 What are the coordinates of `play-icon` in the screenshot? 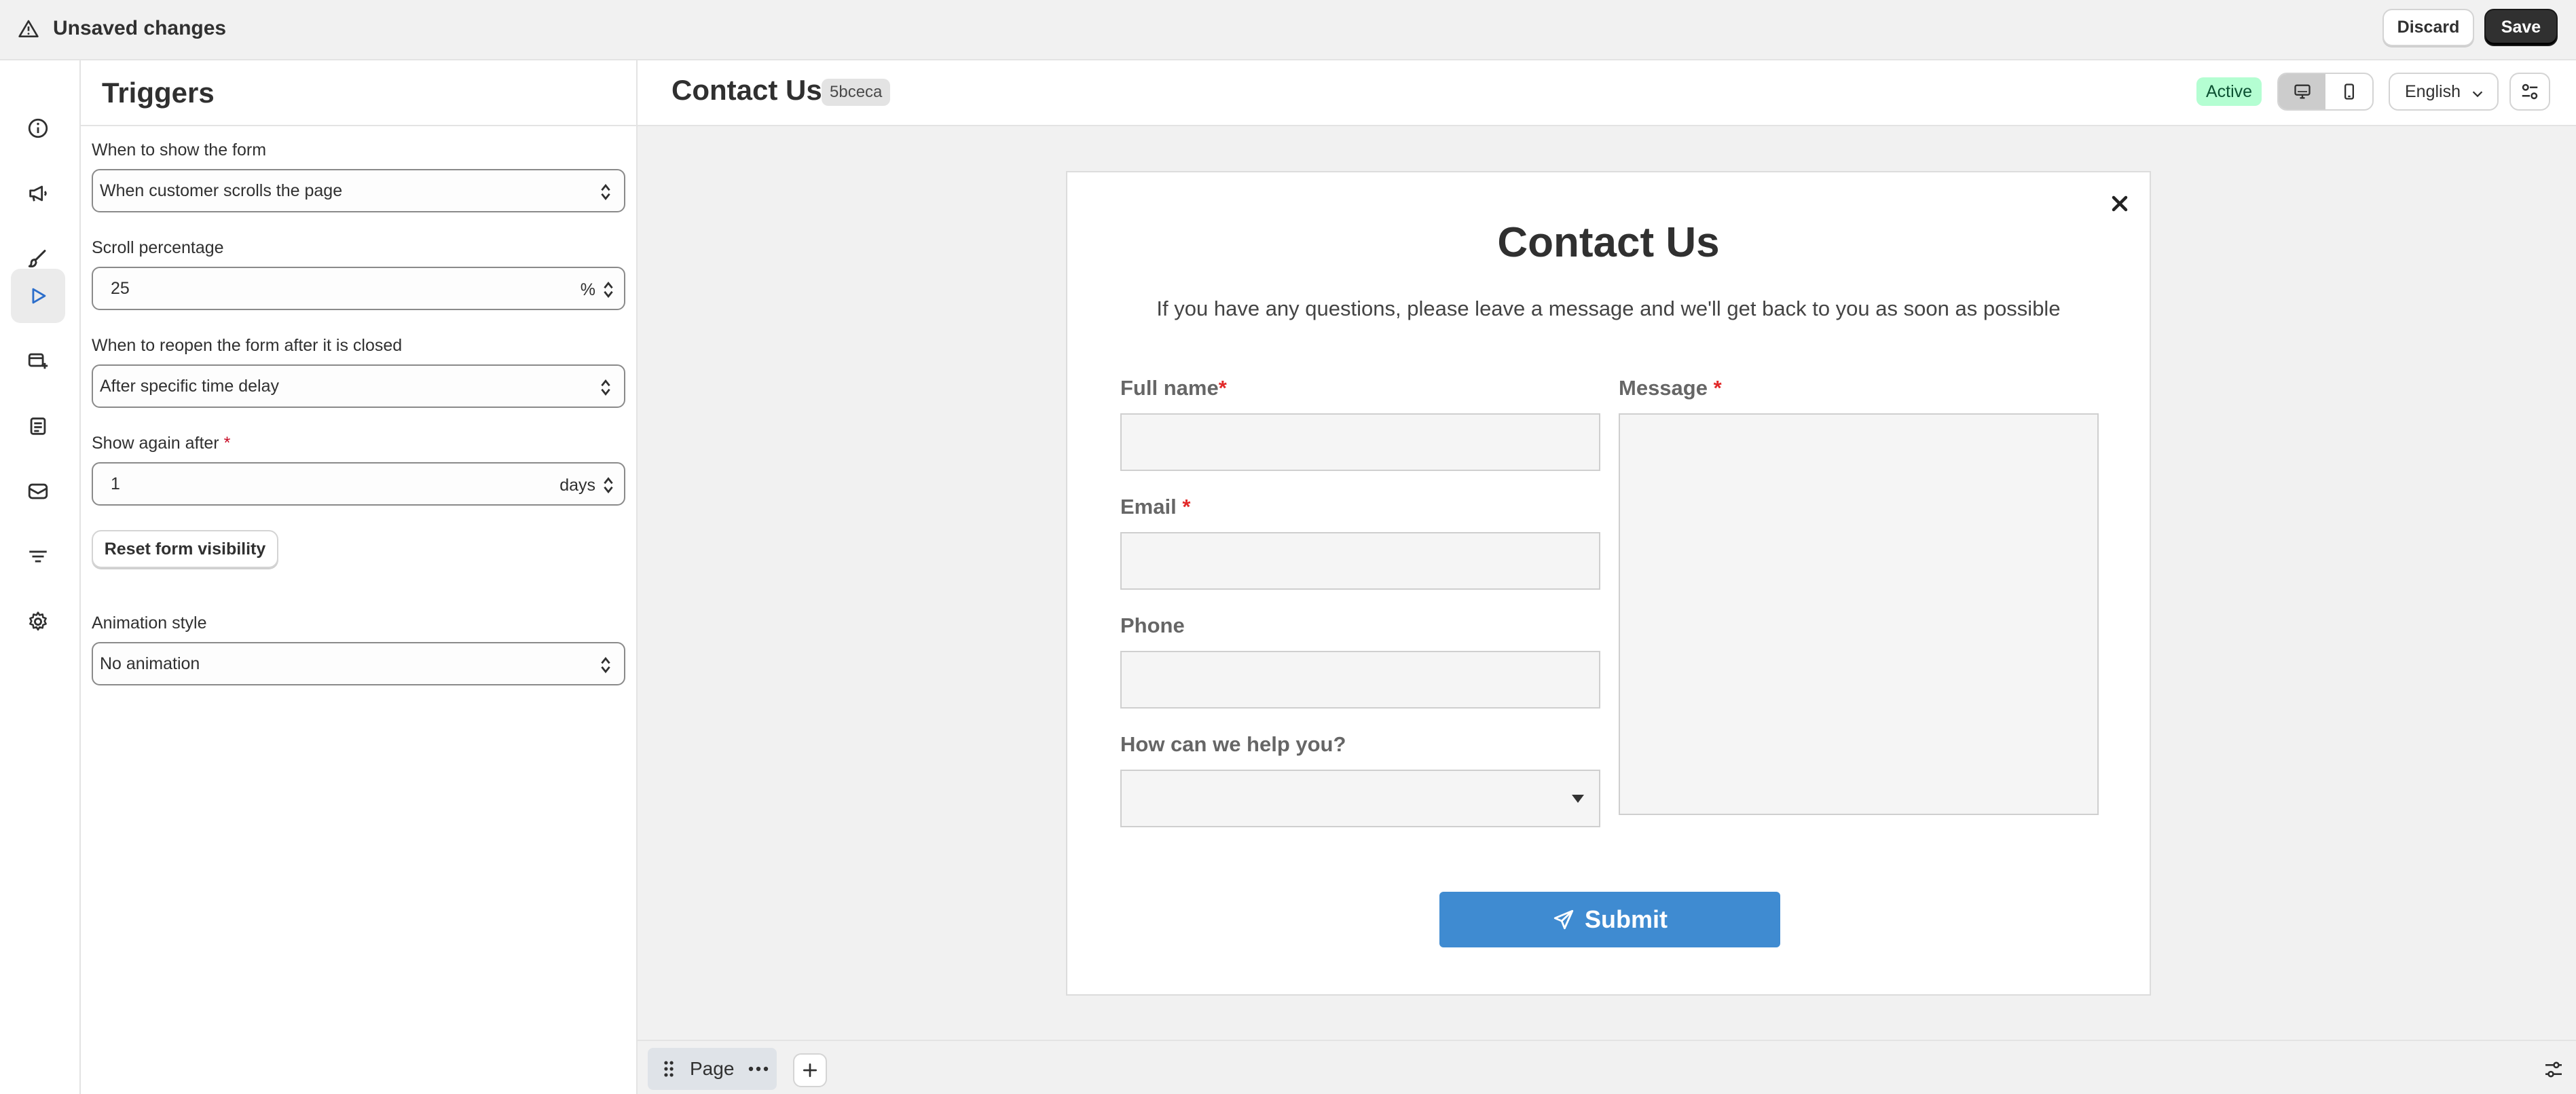 It's located at (39, 296).